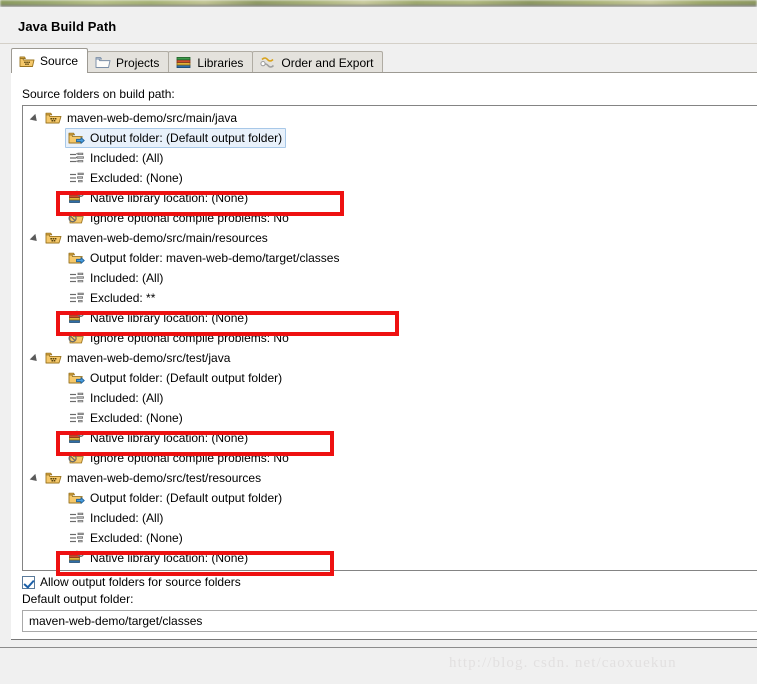 The height and width of the screenshot is (684, 757). What do you see at coordinates (389, 621) in the screenshot?
I see `default-output-folder-input: maven-web-demo/target/classes` at bounding box center [389, 621].